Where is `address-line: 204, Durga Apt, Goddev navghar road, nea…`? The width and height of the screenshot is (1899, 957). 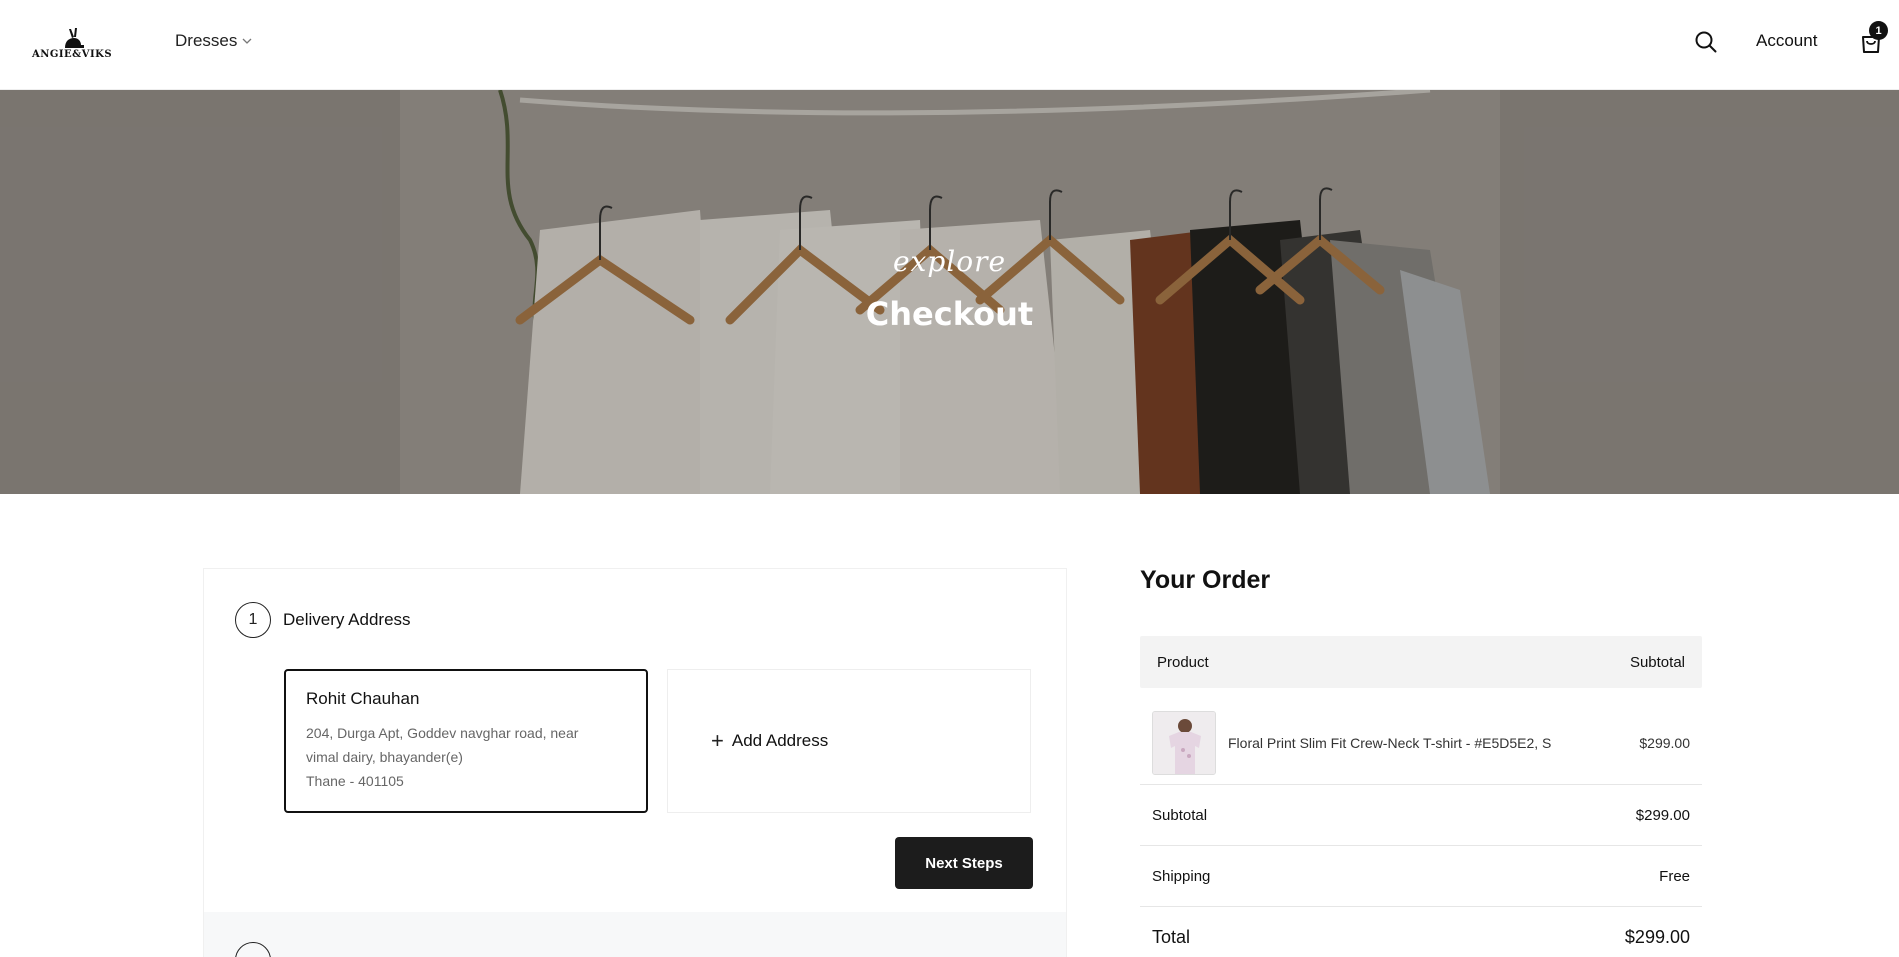 address-line: 204, Durga Apt, Goddev navghar road, nea… is located at coordinates (442, 733).